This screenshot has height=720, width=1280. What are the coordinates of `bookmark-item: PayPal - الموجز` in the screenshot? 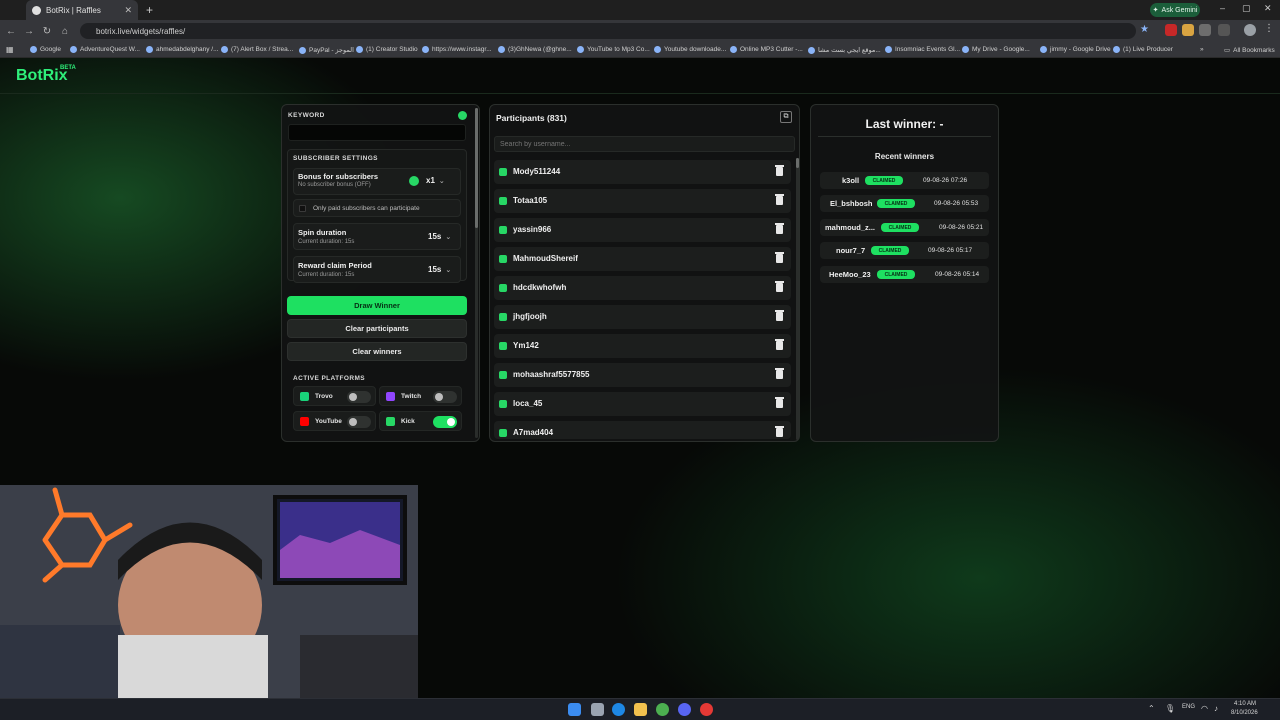 It's located at (326, 50).